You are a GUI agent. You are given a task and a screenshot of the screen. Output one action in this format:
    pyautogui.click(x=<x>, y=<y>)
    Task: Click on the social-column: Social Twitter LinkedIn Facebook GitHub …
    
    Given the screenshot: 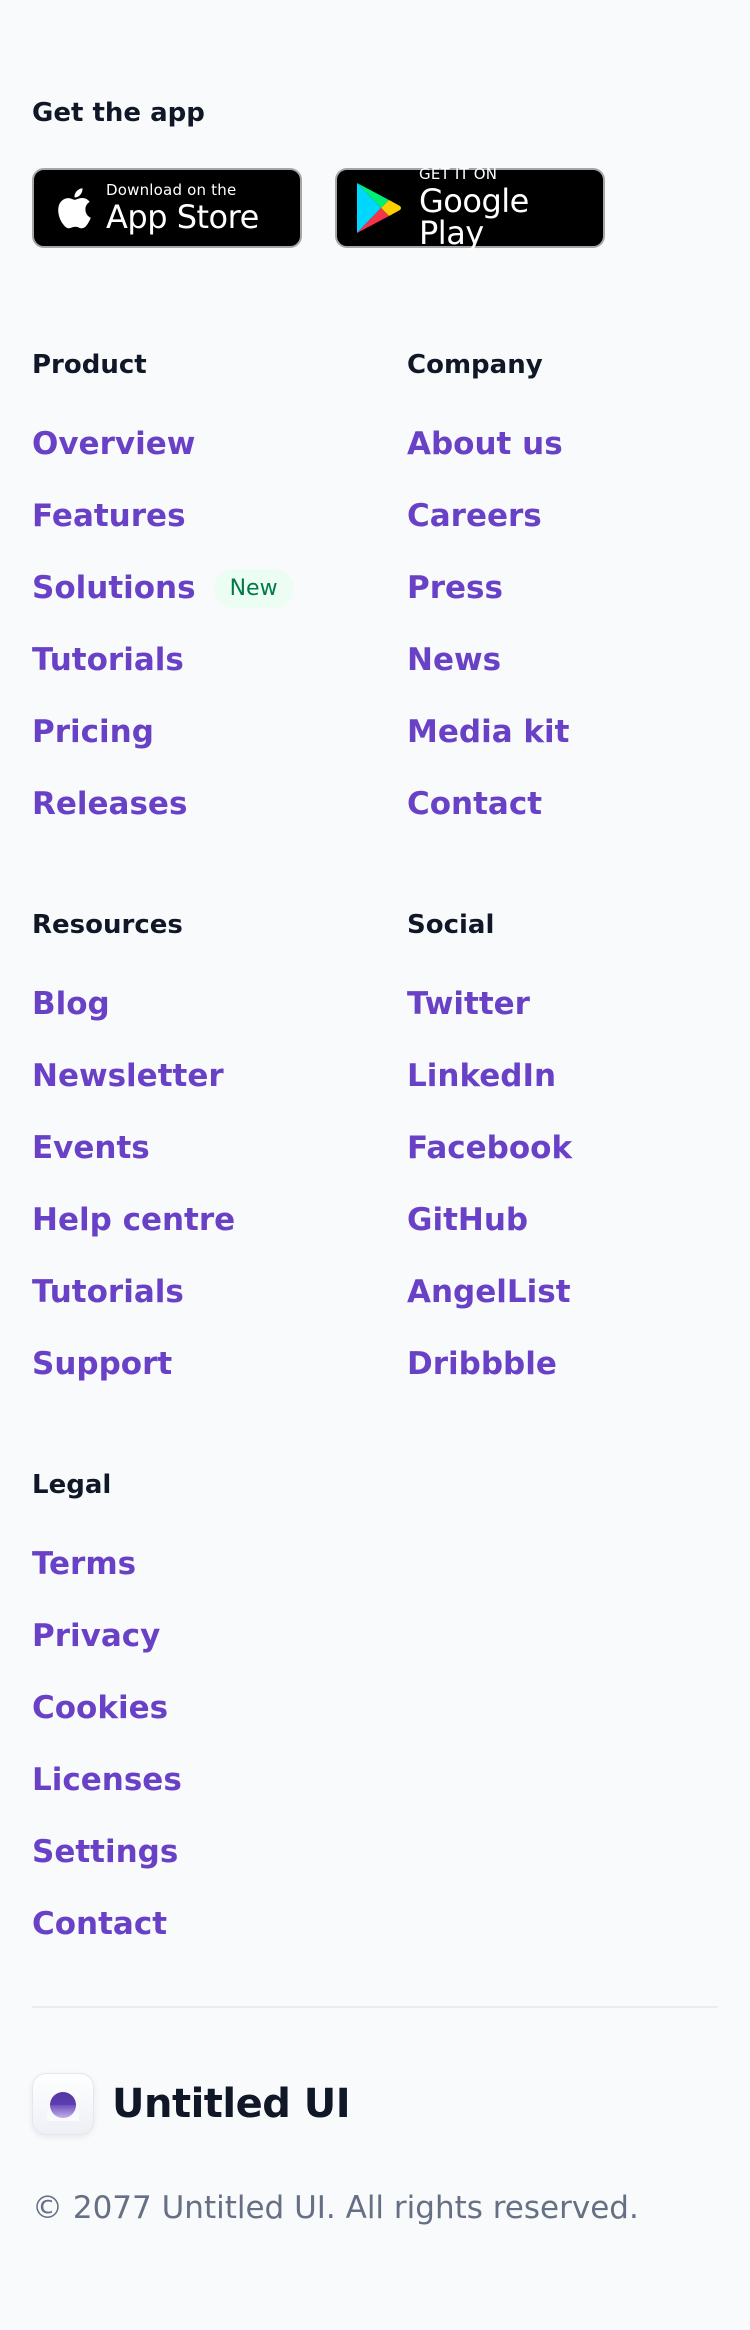 What is the action you would take?
    pyautogui.click(x=562, y=1154)
    